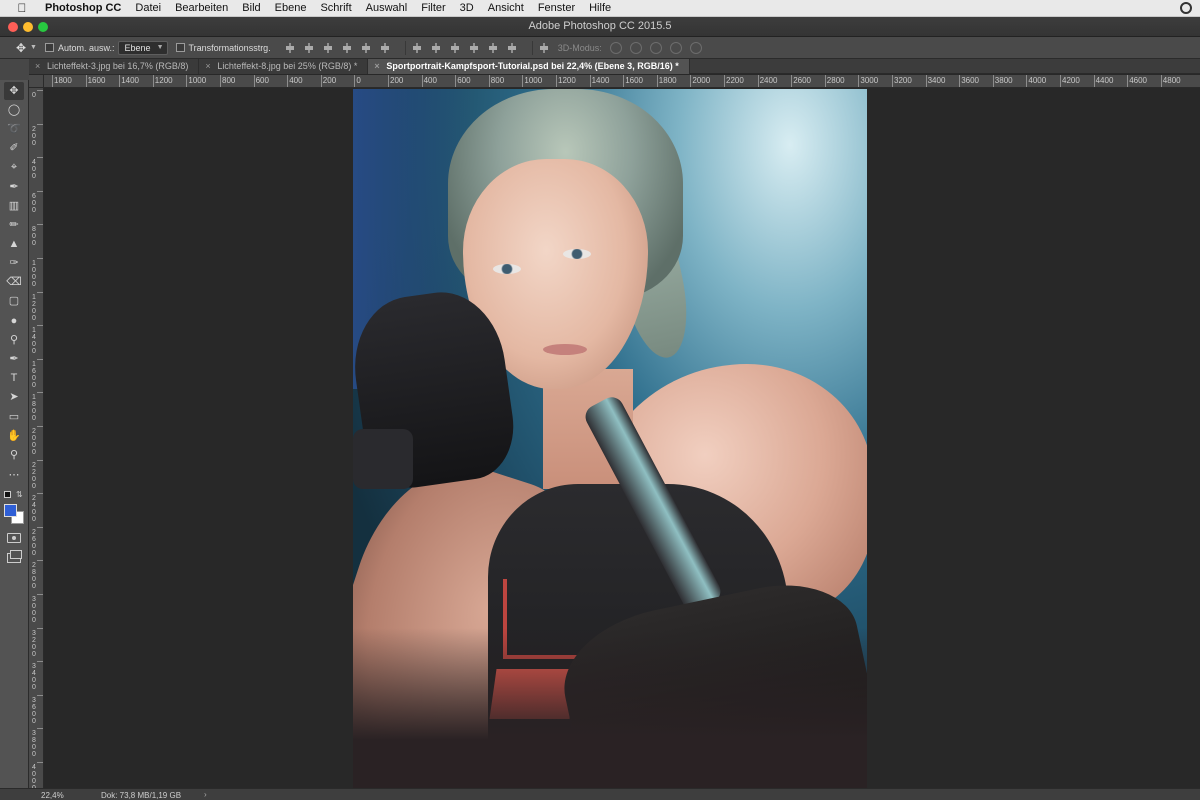  Describe the element at coordinates (36, 81) in the screenshot. I see `ruler-origin` at that location.